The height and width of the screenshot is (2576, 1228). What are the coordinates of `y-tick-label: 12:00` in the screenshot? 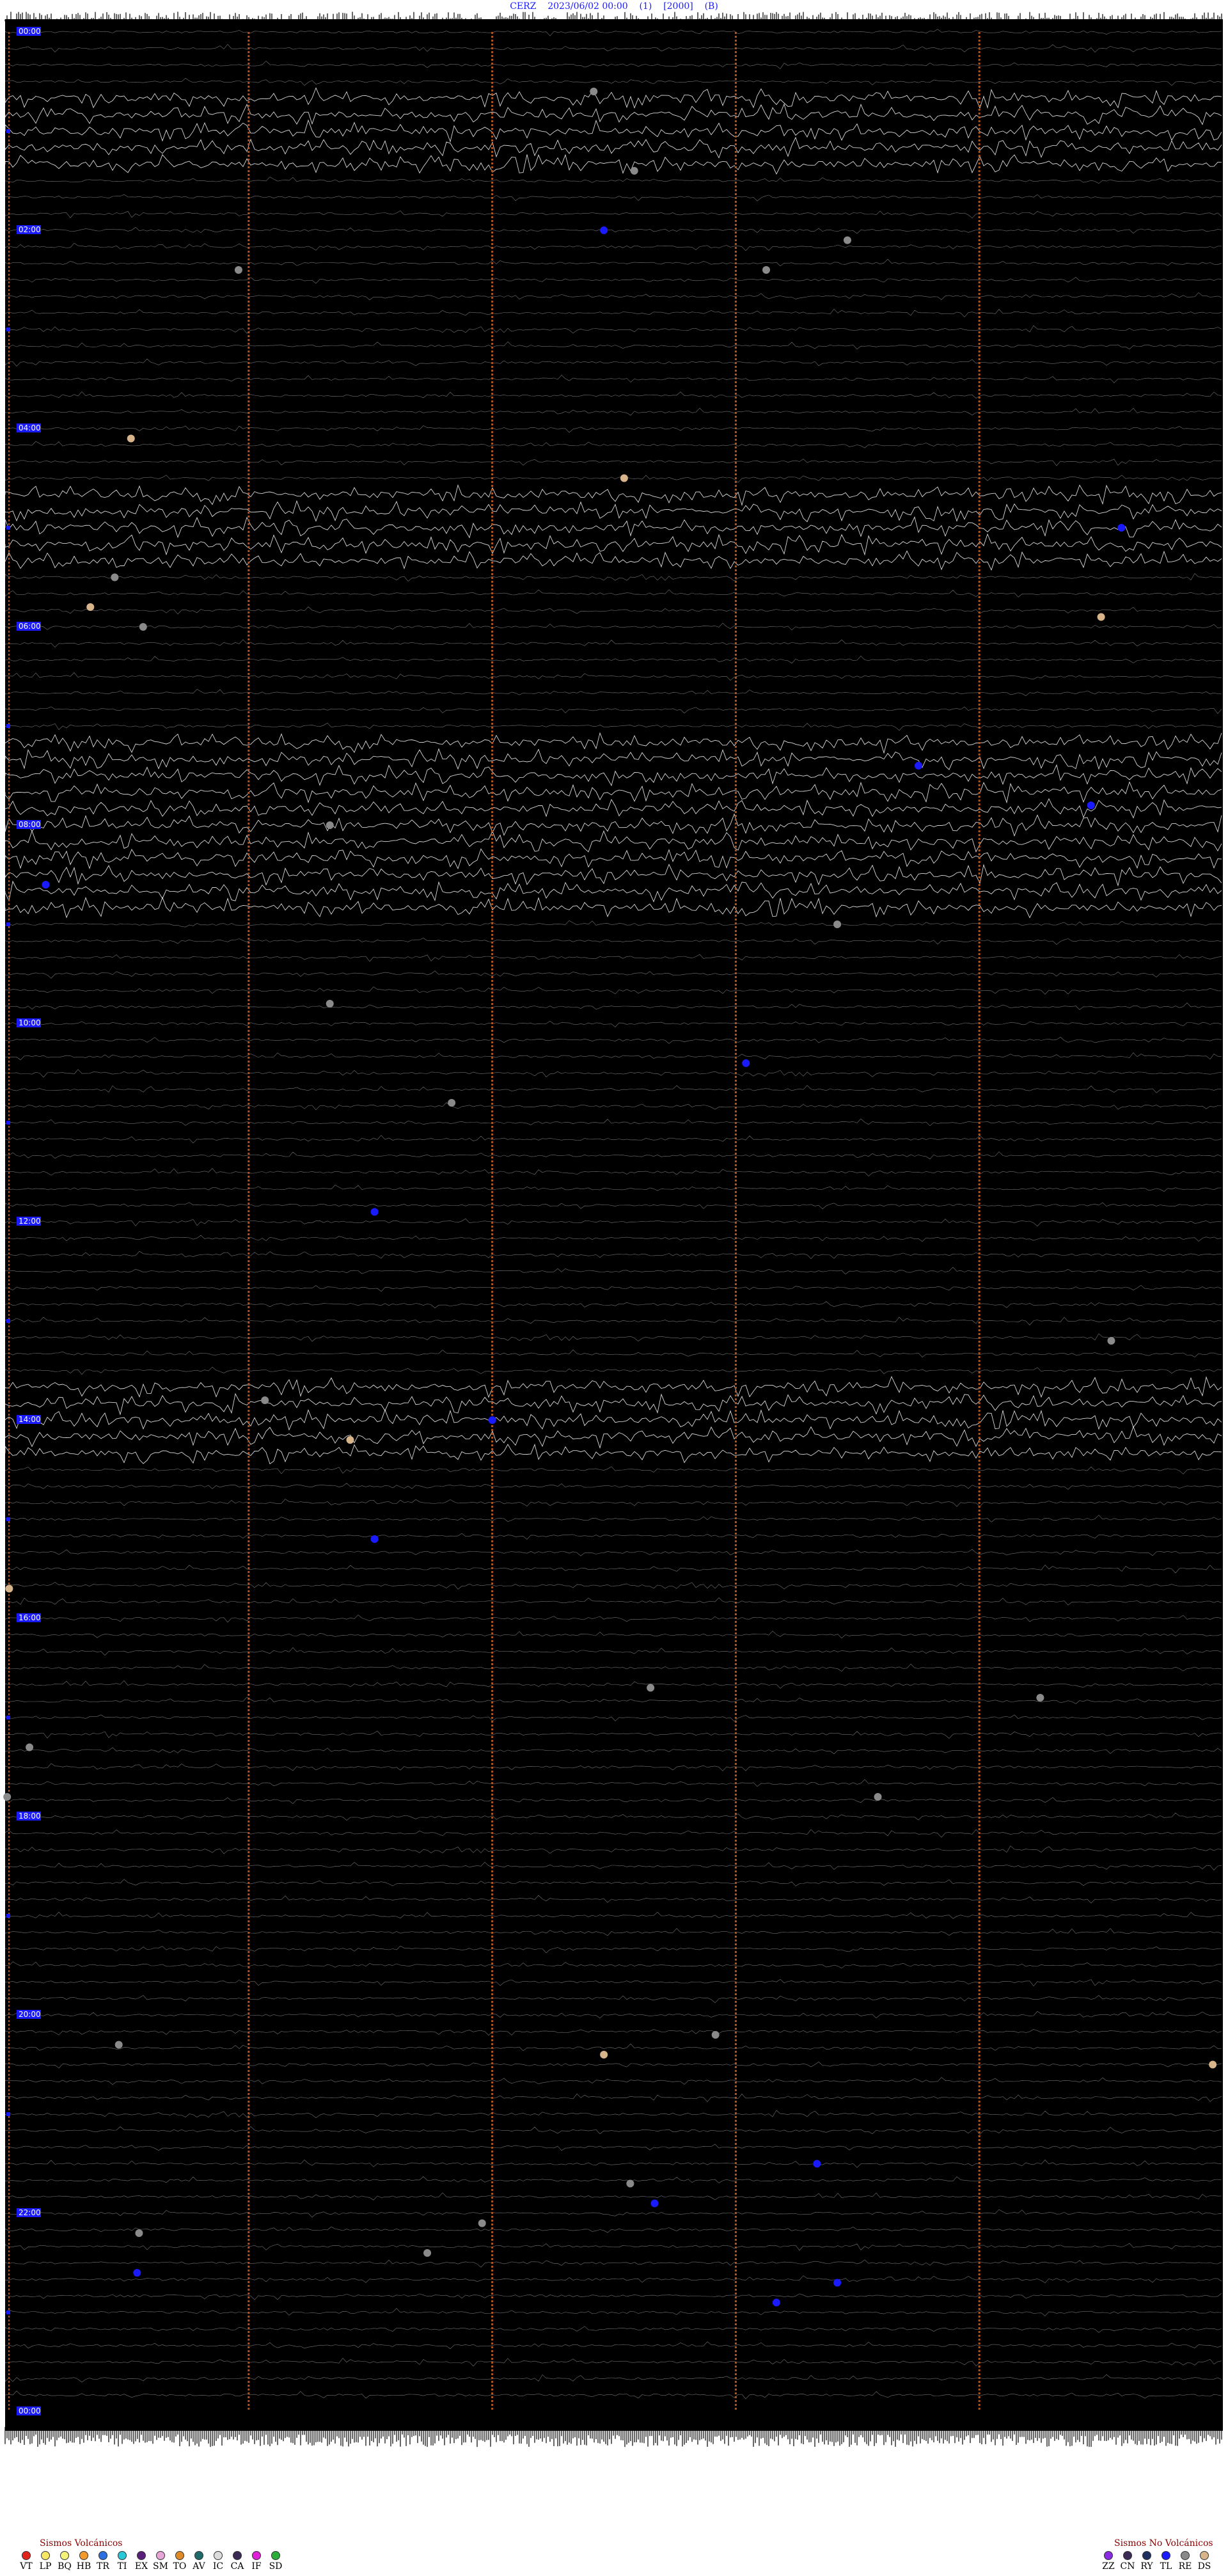 It's located at (30, 1221).